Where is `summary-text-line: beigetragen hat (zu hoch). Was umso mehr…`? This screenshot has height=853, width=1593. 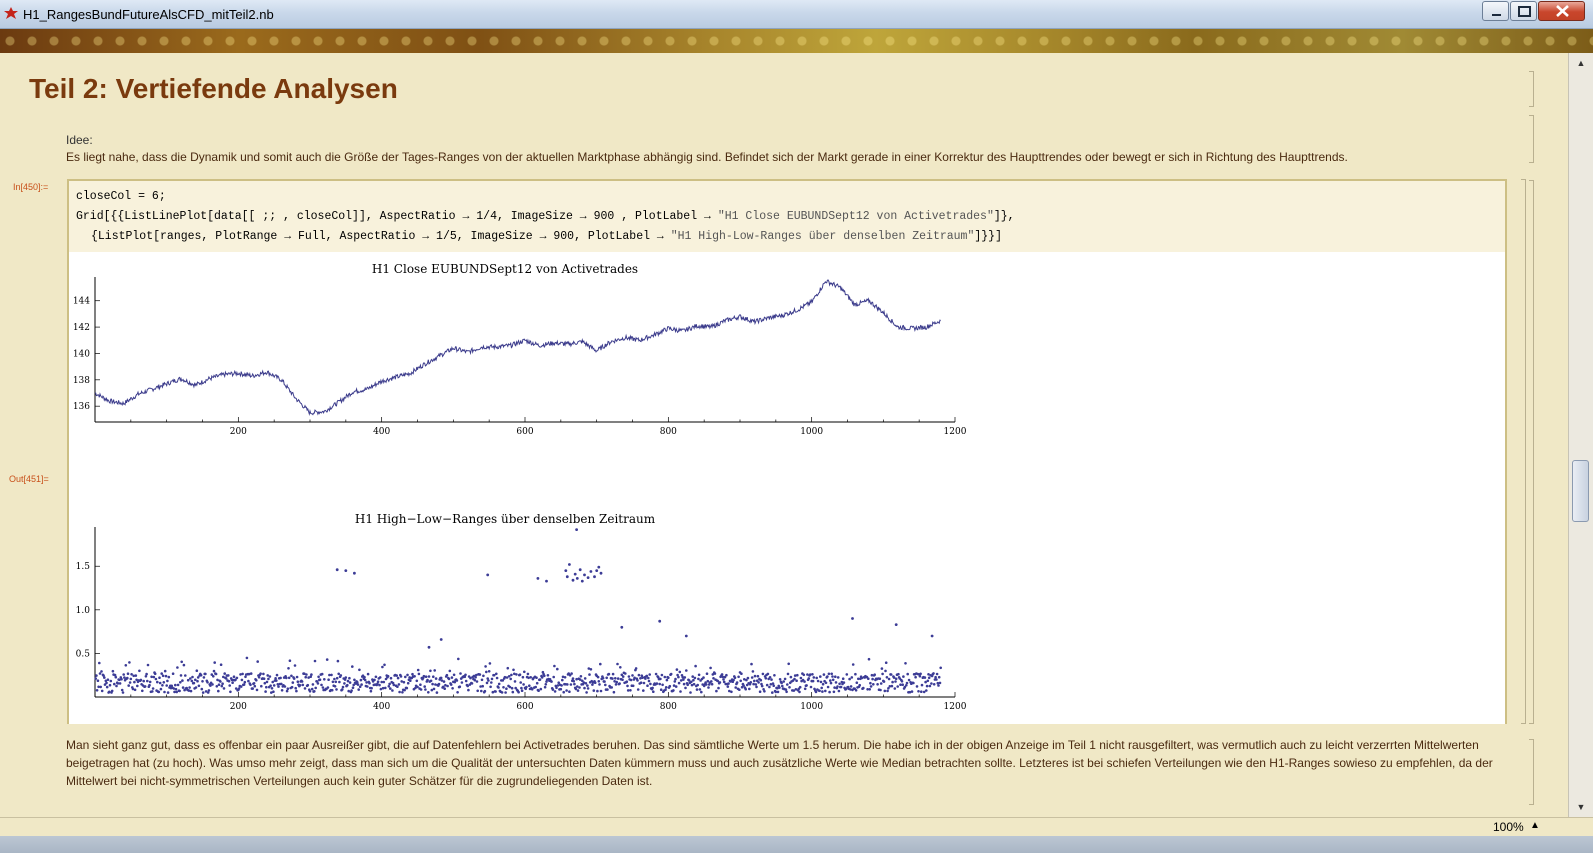
summary-text-line: beigetragen hat (zu hoch). Was umso mehr… is located at coordinates (779, 763).